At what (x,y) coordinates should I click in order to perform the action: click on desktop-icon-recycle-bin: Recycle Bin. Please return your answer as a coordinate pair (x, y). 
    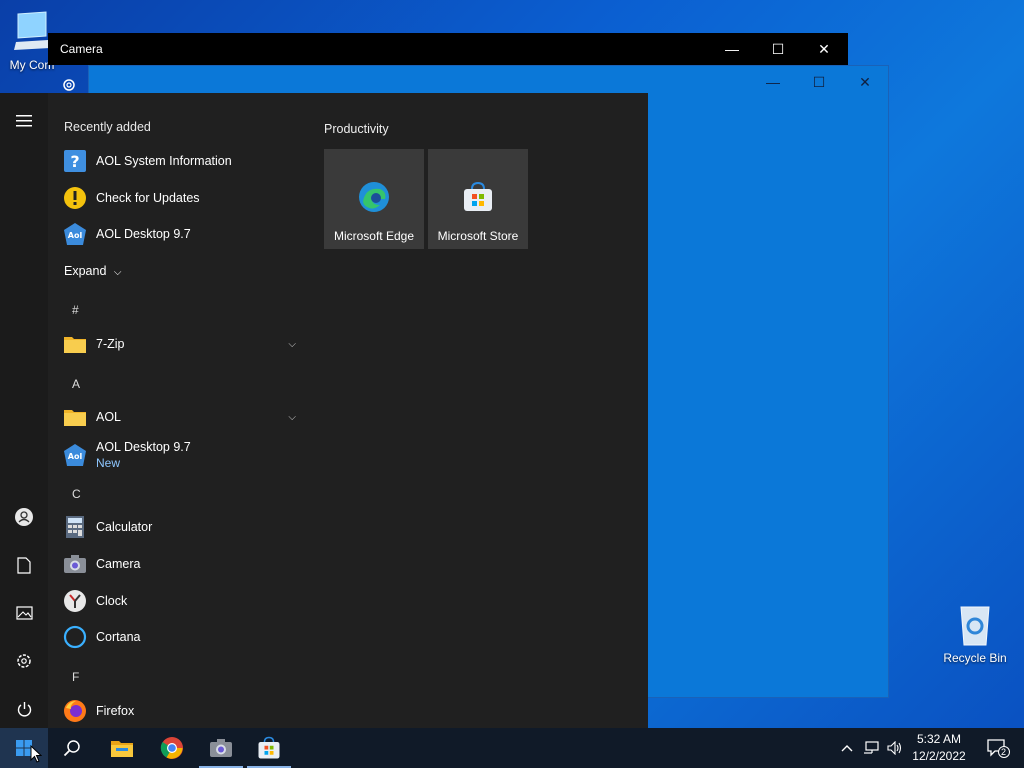
    Looking at the image, I should click on (975, 634).